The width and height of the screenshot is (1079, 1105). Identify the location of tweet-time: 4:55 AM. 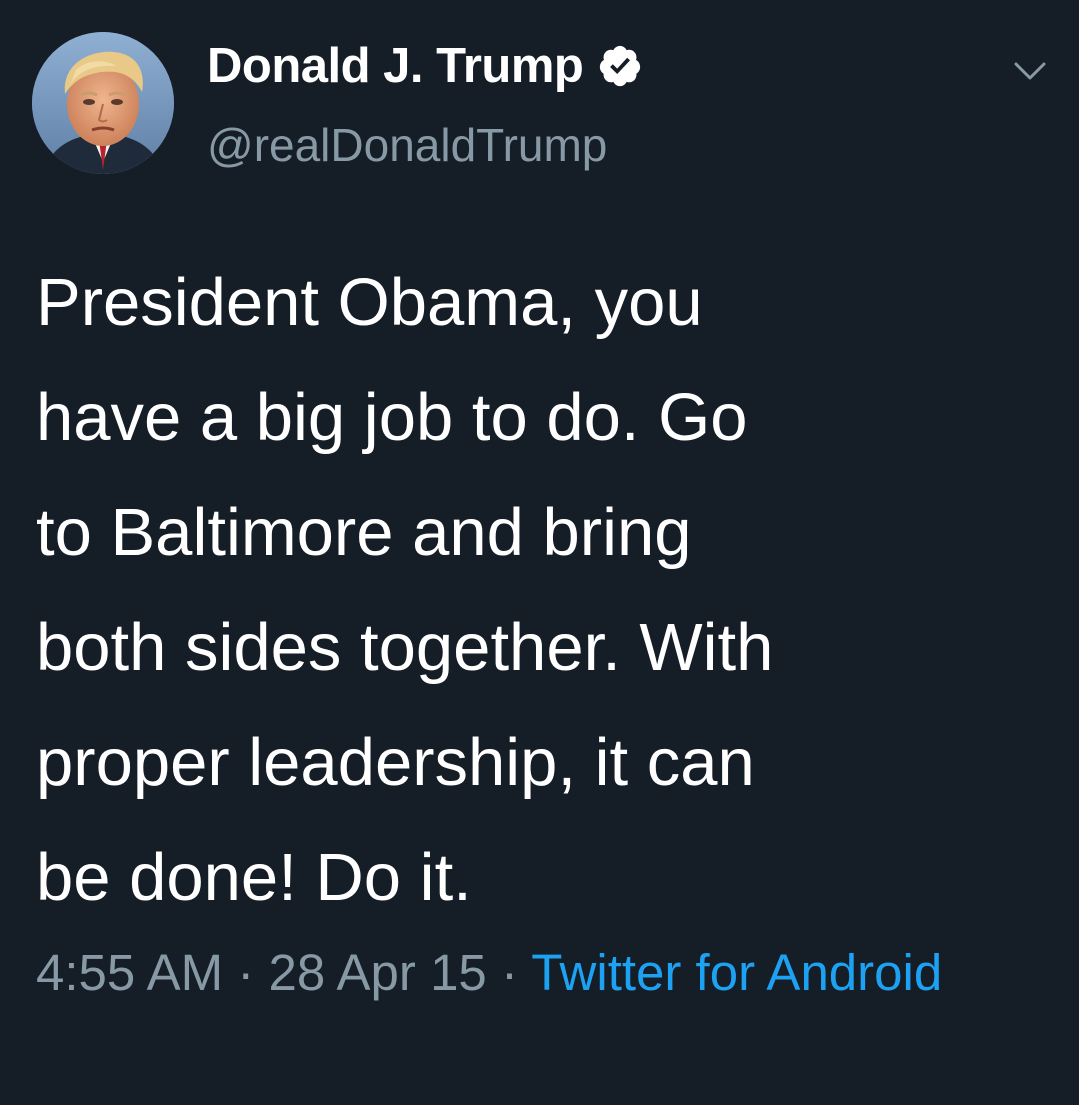
(129, 972).